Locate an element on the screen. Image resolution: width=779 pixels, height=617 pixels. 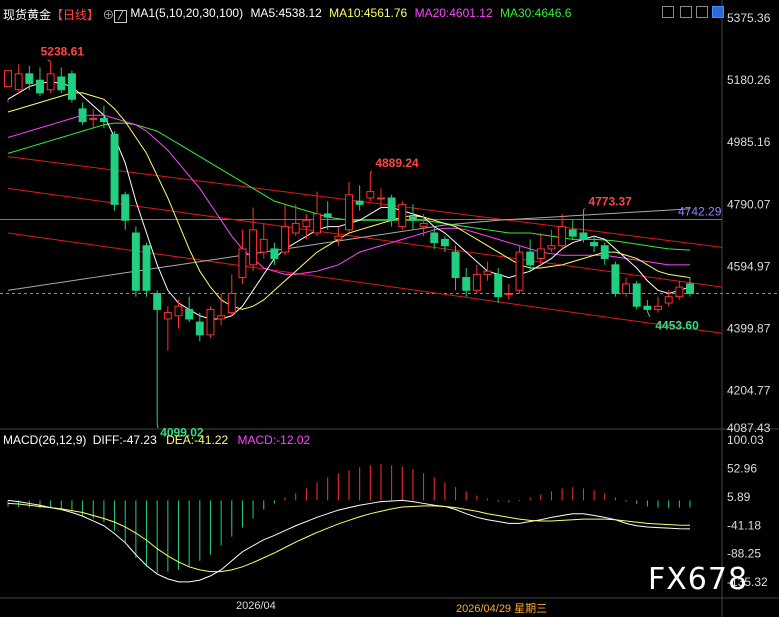
hline-annotation: 4742.29 is located at coordinates (700, 212).